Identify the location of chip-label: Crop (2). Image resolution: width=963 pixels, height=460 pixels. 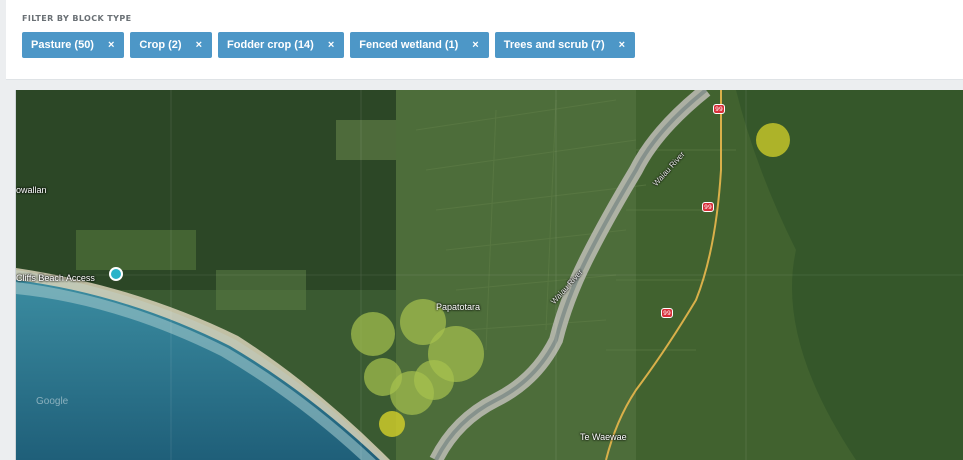
(160, 45).